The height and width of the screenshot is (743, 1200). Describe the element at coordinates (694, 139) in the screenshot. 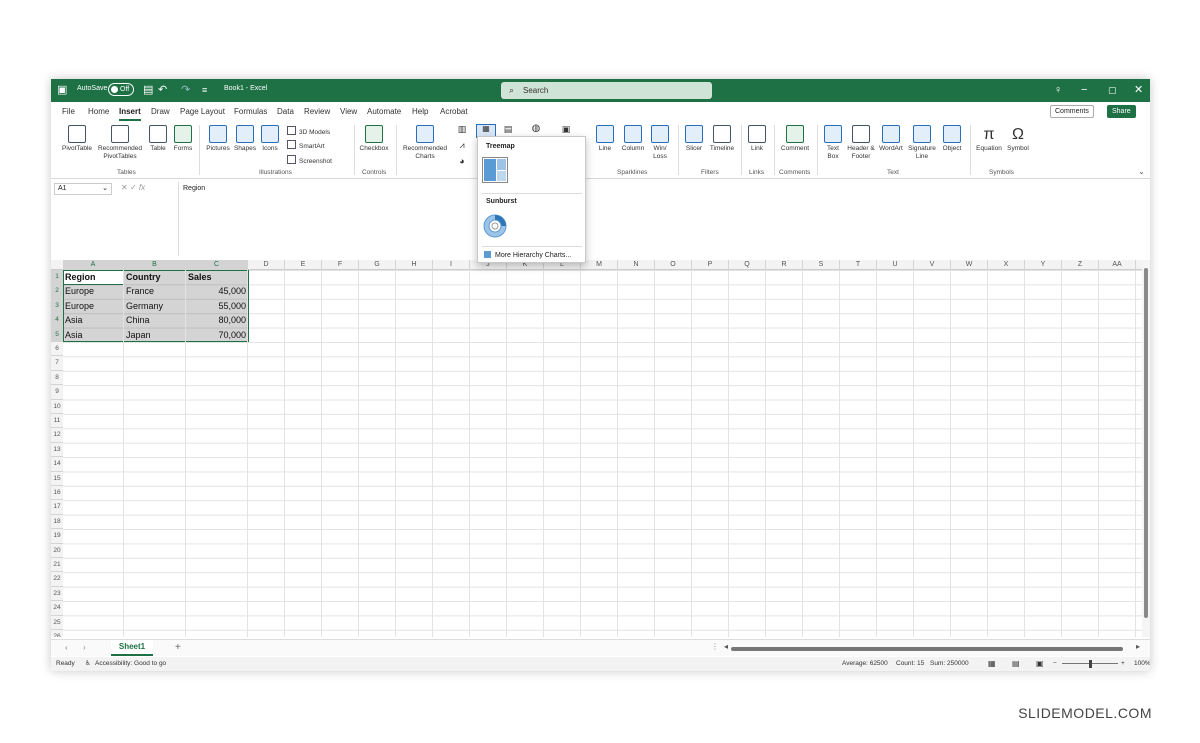

I see `slicer-button: Slicer` at that location.